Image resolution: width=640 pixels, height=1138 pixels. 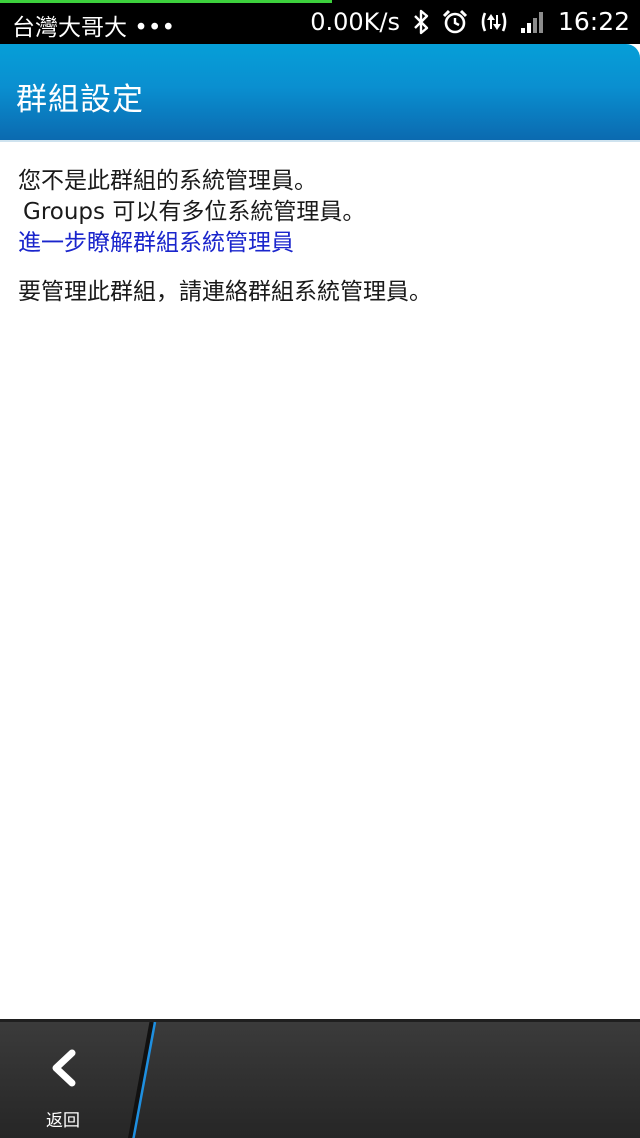 I want to click on status-right-group: 0.00K/s 16:22, so click(x=470, y=21).